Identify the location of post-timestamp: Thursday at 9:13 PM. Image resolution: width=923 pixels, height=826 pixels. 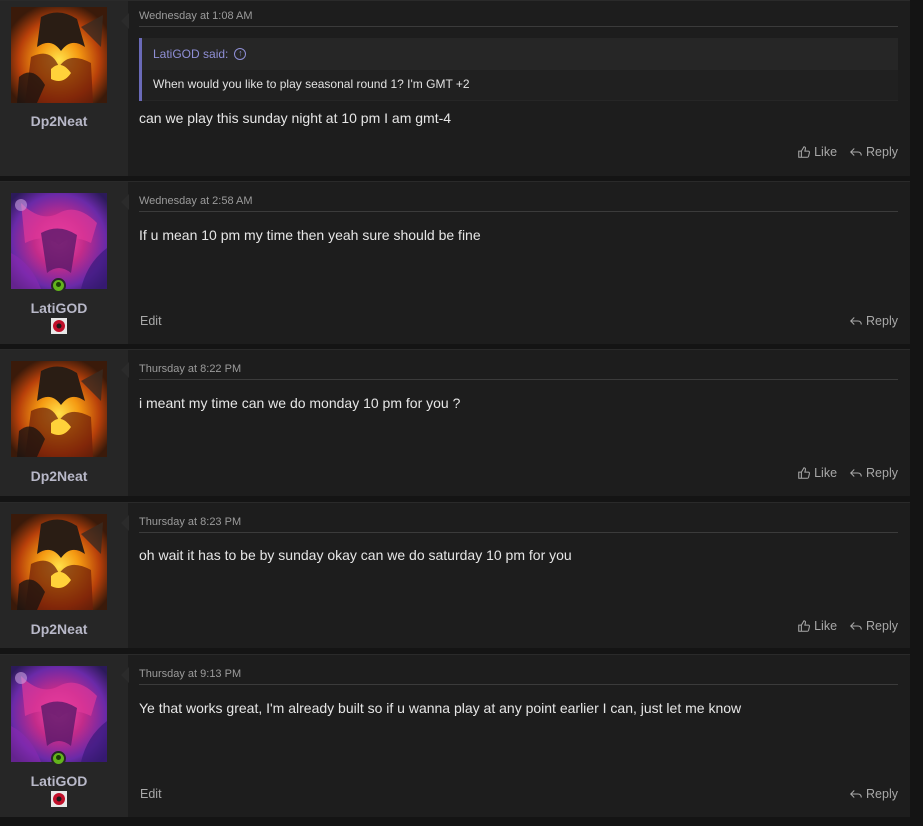
(518, 676).